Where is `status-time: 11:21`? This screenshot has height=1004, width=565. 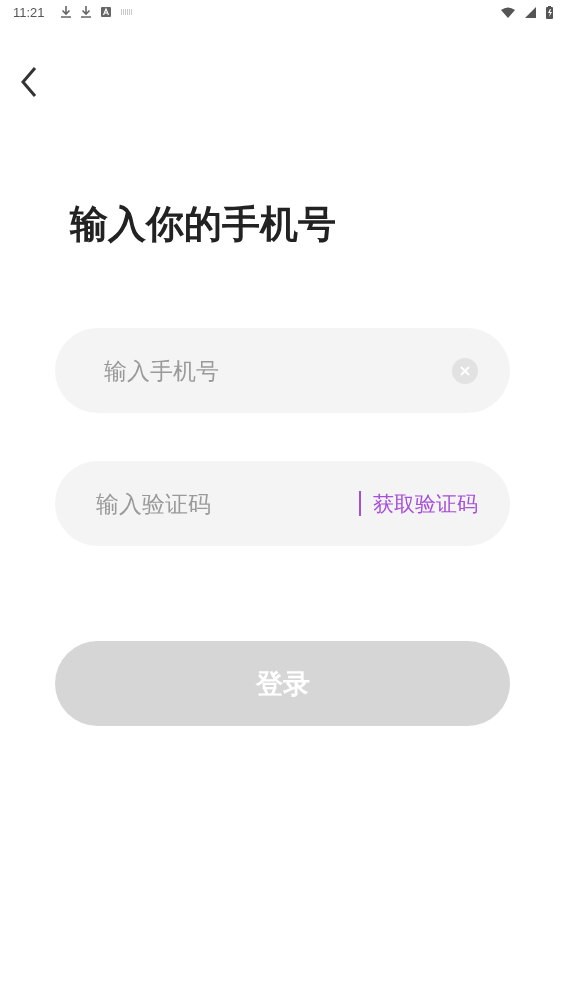 status-time: 11:21 is located at coordinates (29, 12).